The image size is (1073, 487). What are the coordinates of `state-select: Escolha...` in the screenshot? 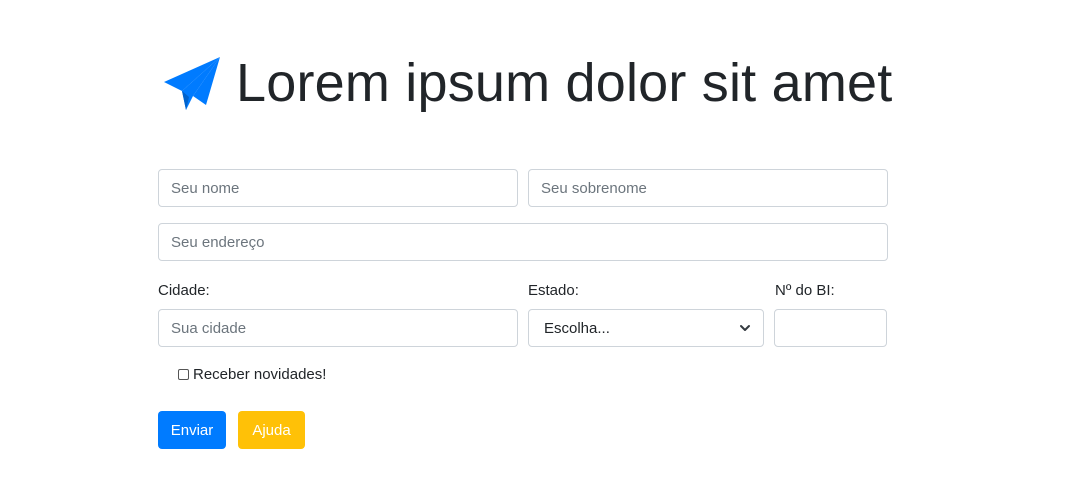 It's located at (646, 328).